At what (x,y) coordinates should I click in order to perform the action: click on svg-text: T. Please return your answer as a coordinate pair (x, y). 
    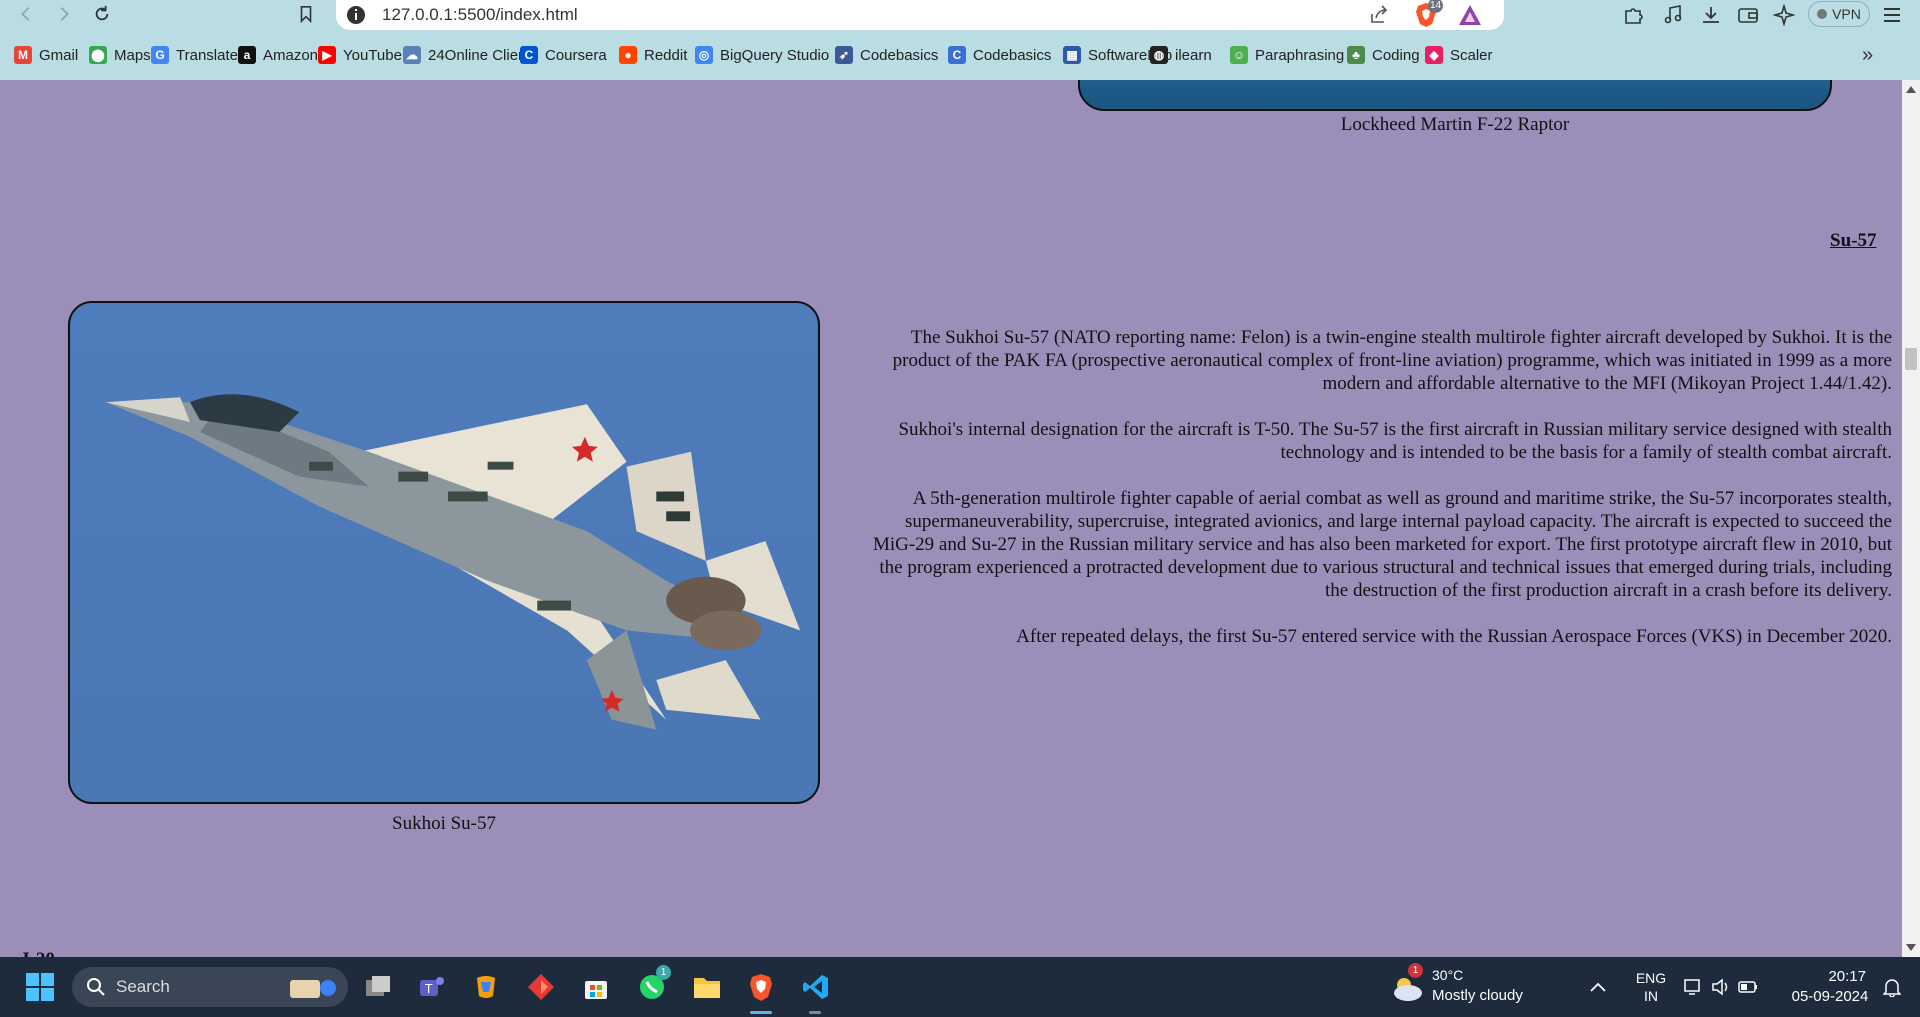
    Looking at the image, I should click on (428, 989).